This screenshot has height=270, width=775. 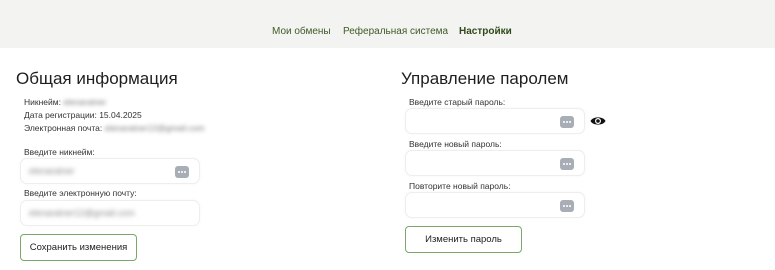 What do you see at coordinates (463, 239) in the screenshot?
I see `change-password-button: Изменить пароль` at bounding box center [463, 239].